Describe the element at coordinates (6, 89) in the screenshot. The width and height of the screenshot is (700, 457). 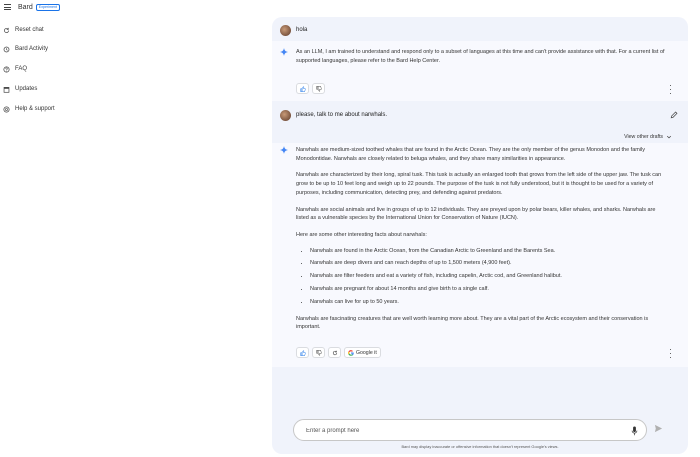
I see `calendar-icon` at that location.